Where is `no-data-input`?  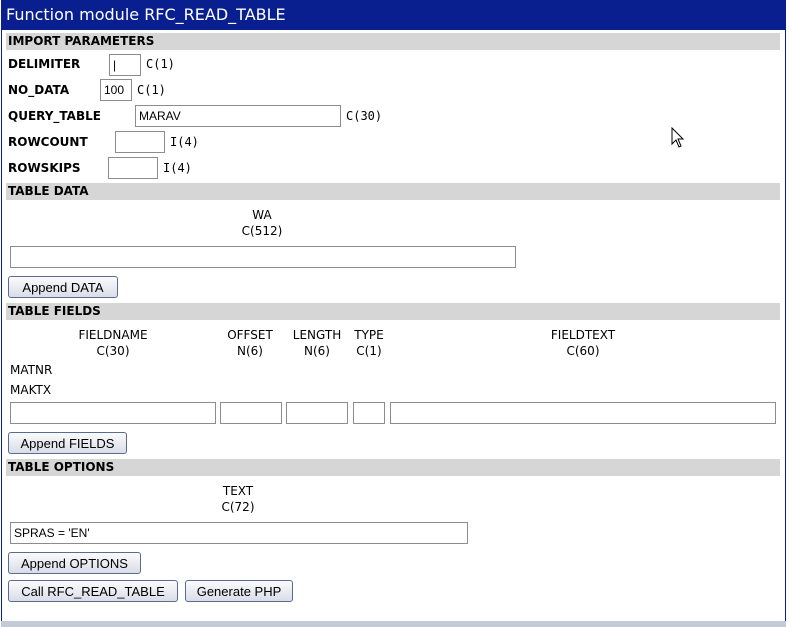
no-data-input is located at coordinates (116, 90).